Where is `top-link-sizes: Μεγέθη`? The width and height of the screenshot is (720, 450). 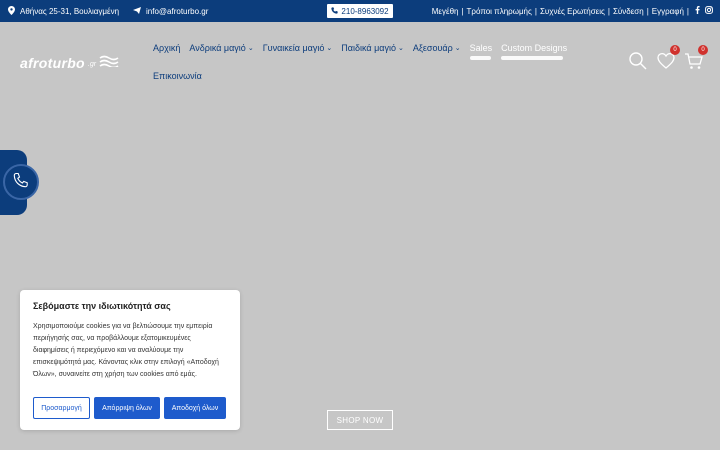
top-link-sizes: Μεγέθη is located at coordinates (445, 11).